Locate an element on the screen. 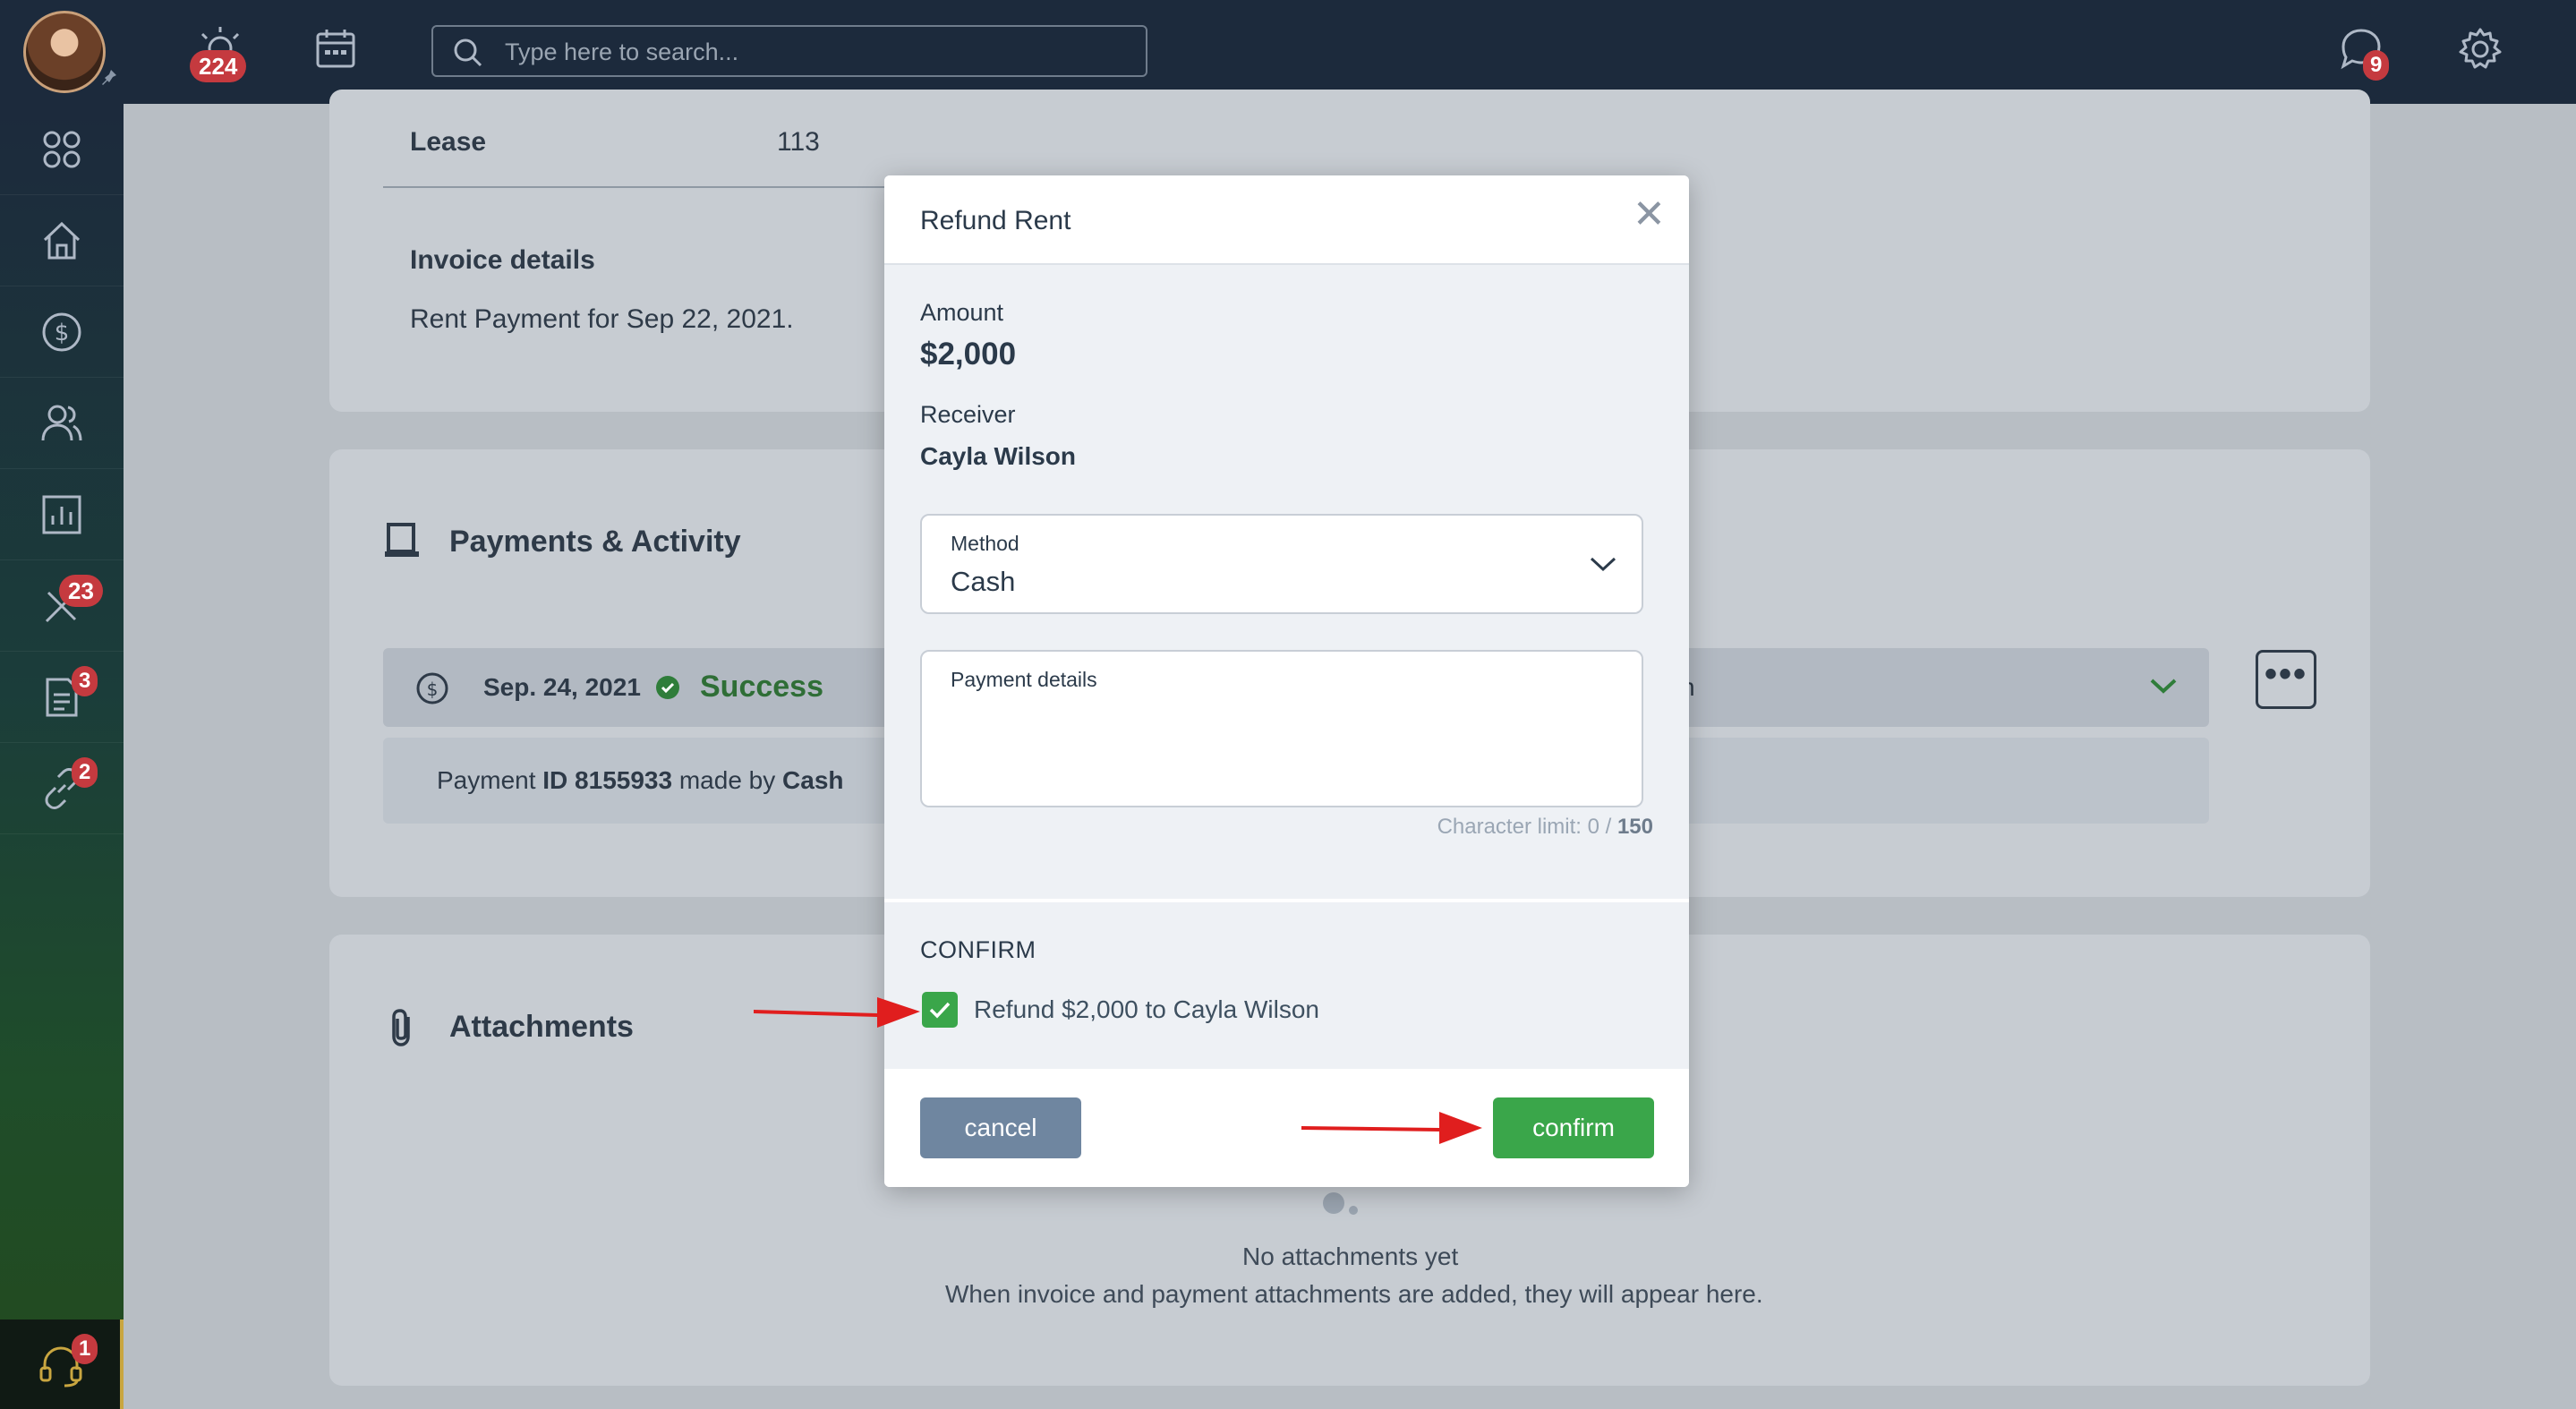  section-divider is located at coordinates (1286, 901).